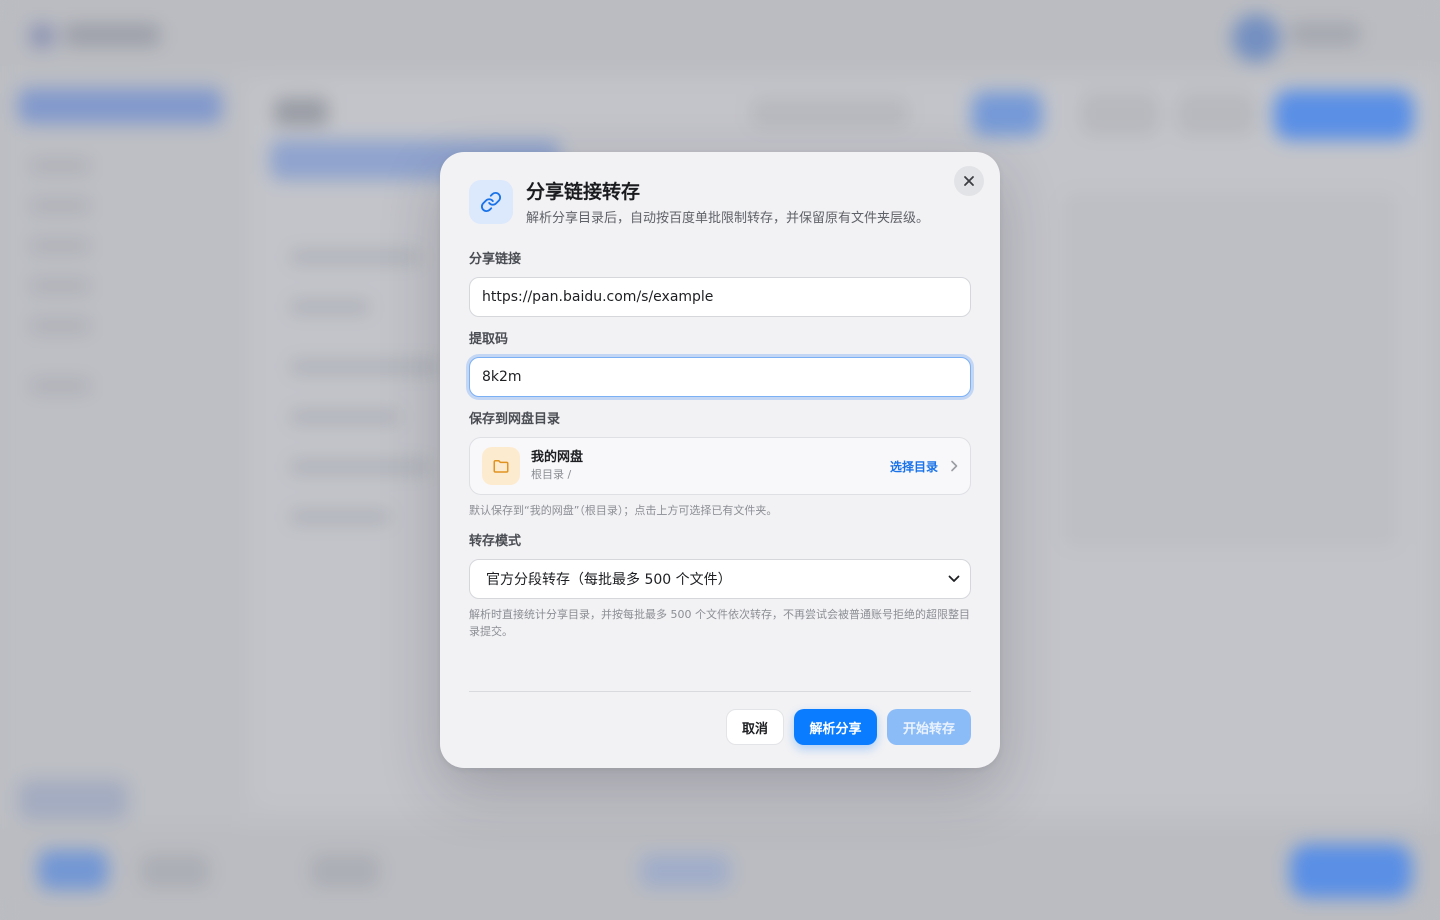  What do you see at coordinates (495, 259) in the screenshot?
I see `share-link-label: 分享链接` at bounding box center [495, 259].